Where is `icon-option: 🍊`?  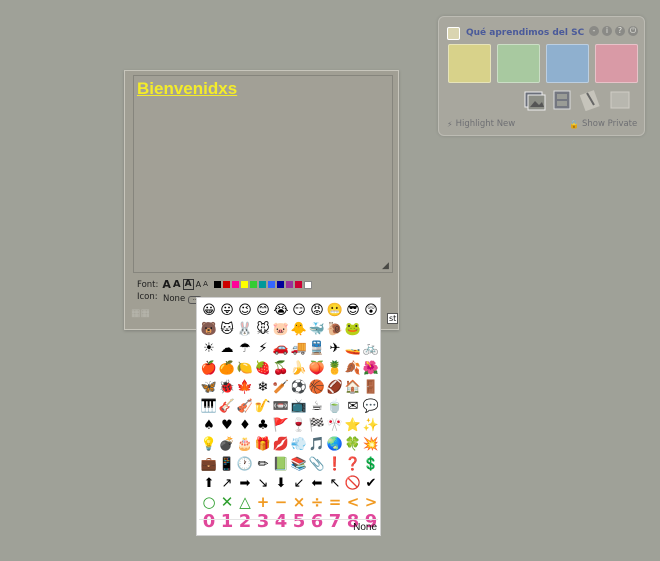 icon-option: 🍊 is located at coordinates (227, 368).